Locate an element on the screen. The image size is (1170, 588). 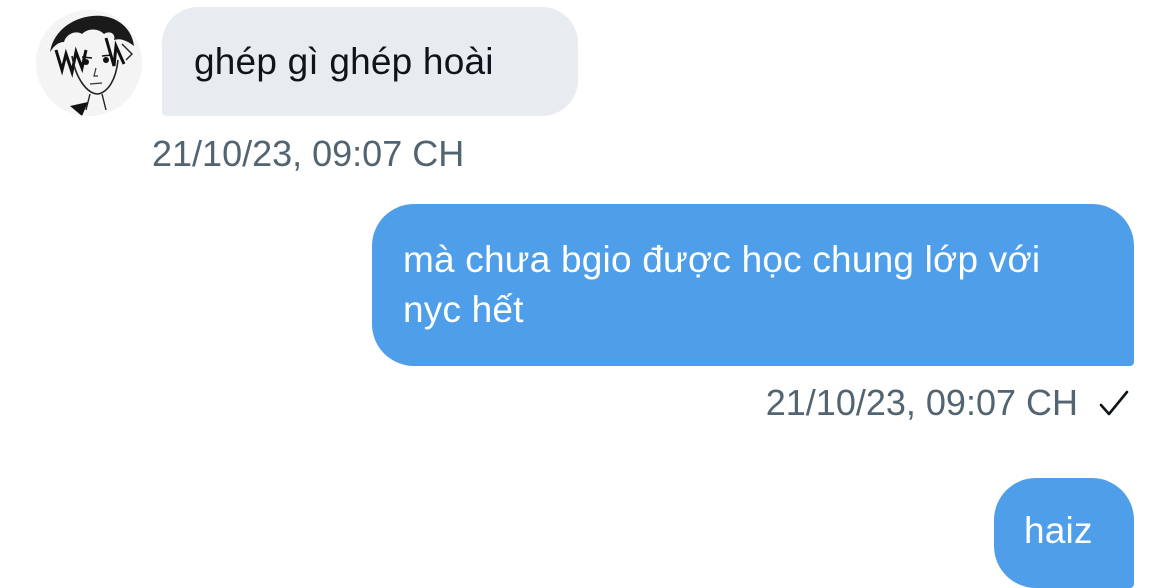
checkmark-icon is located at coordinates (1114, 403).